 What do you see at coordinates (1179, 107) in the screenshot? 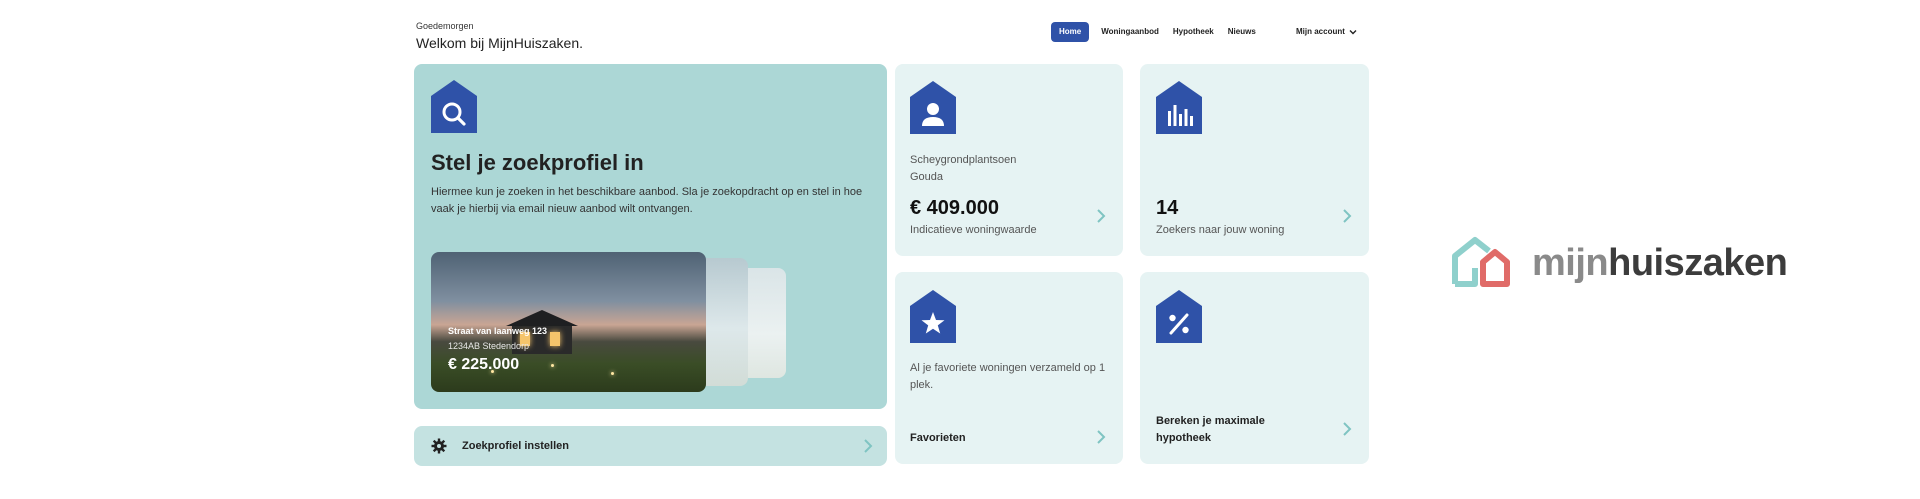
I see `bar-chart-icon` at bounding box center [1179, 107].